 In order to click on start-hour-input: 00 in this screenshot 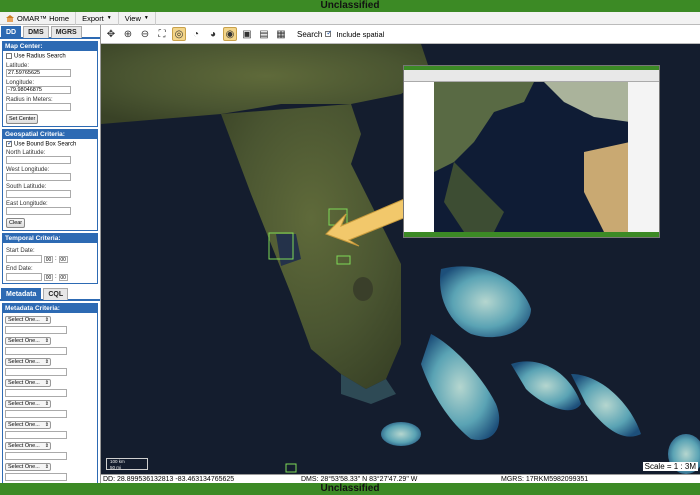, I will do `click(48, 259)`.